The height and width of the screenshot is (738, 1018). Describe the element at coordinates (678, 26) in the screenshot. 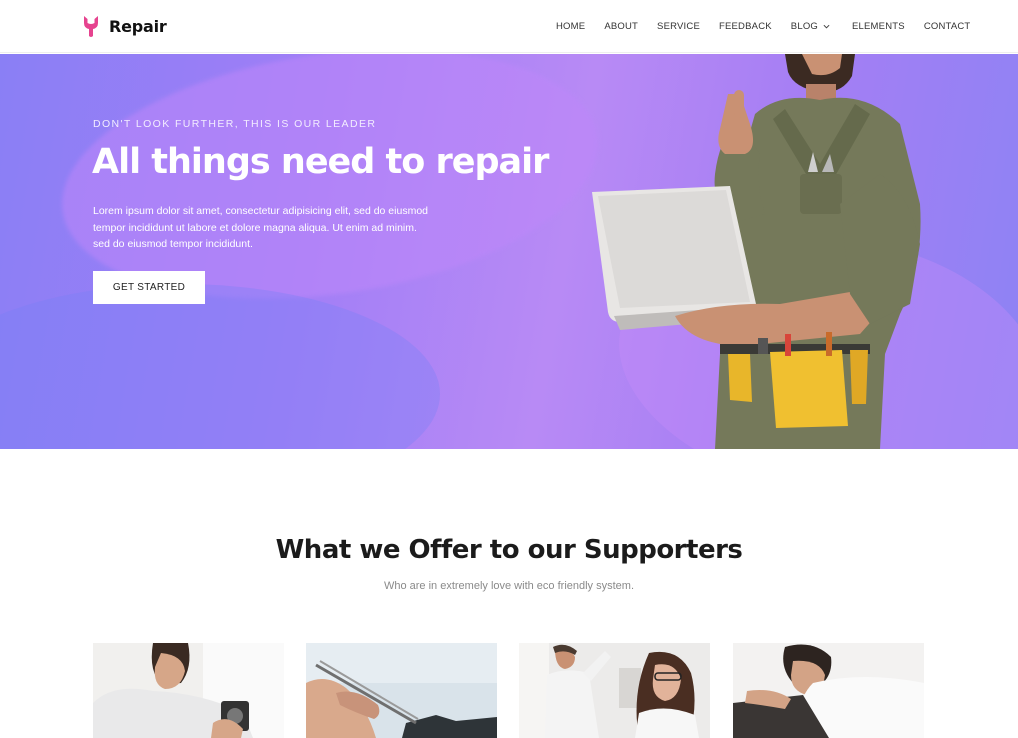

I see `nav-item-service: SERVICE` at that location.